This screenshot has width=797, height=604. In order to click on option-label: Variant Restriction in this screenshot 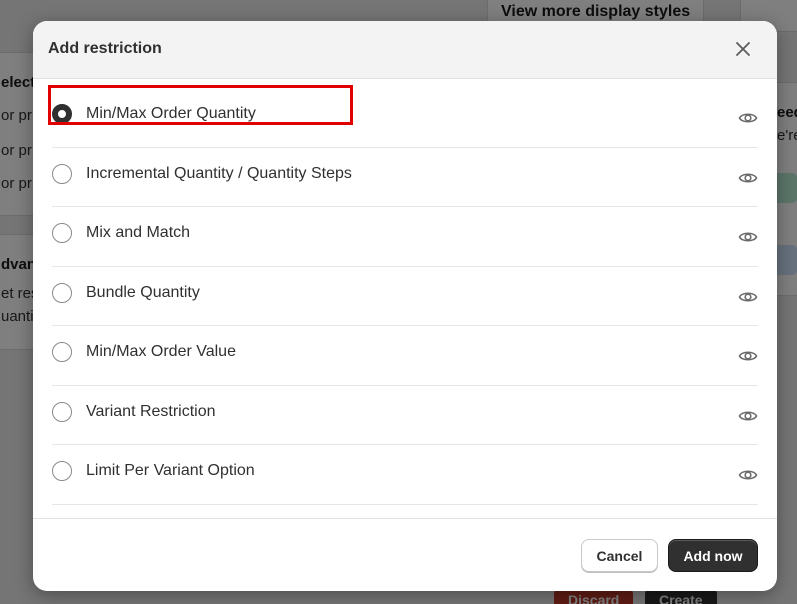, I will do `click(151, 411)`.